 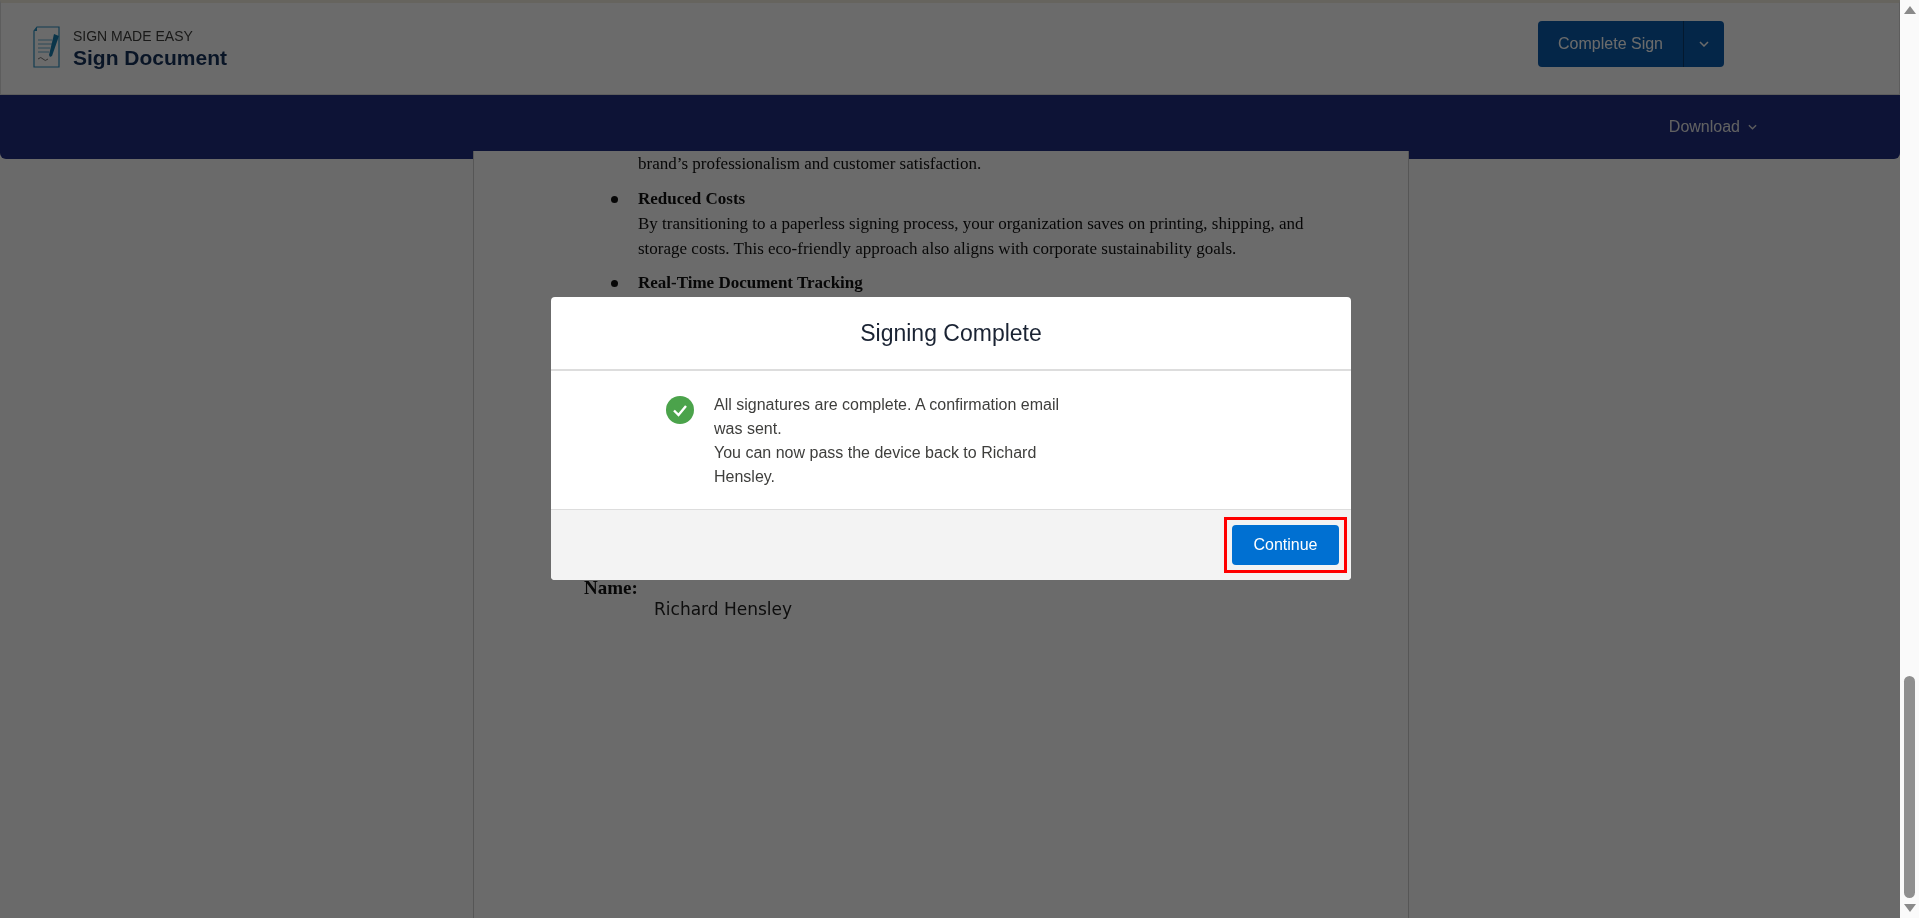 What do you see at coordinates (876, 465) in the screenshot?
I see `dialog-message: You can now pass the device back to Richard Hensley.` at bounding box center [876, 465].